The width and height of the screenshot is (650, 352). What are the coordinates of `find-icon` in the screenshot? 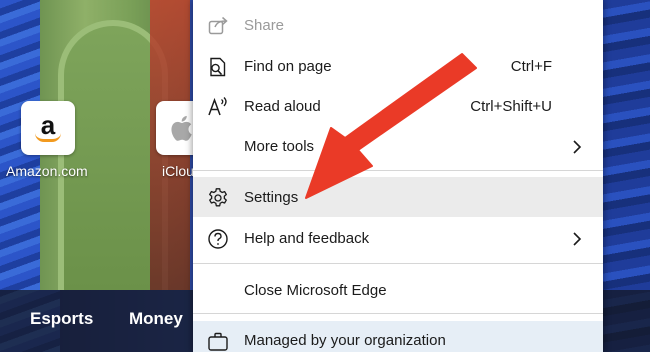 It's located at (218, 67).